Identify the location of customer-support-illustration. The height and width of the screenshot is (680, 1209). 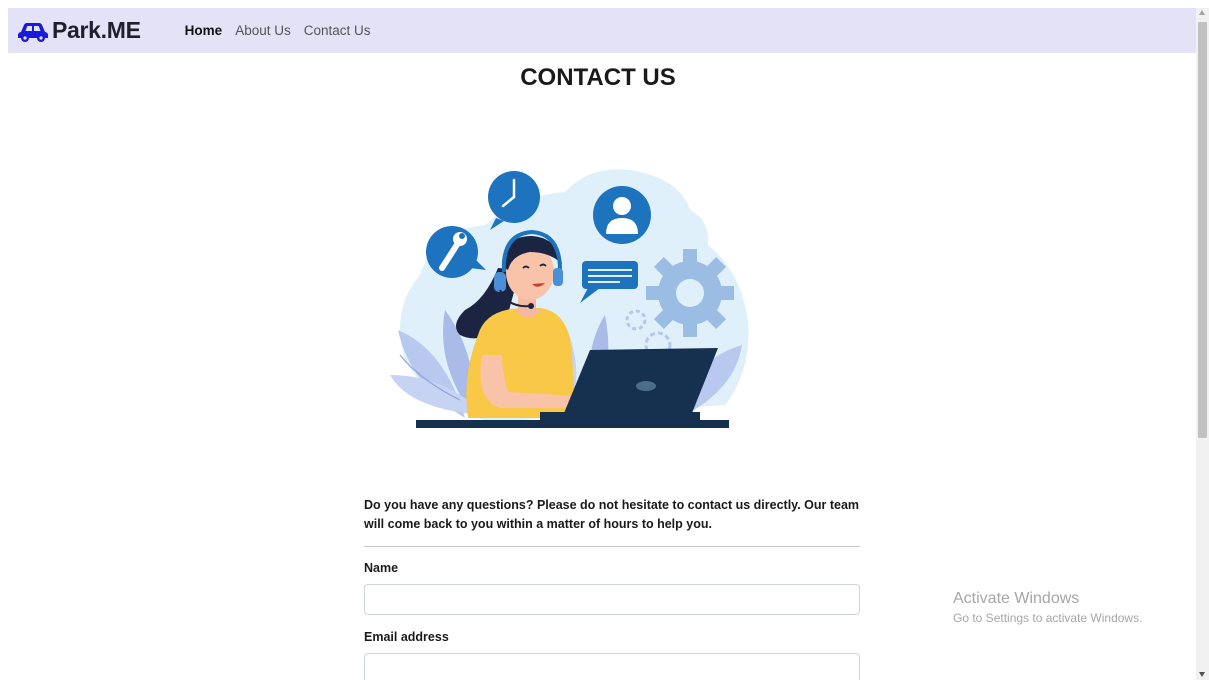
(569, 298).